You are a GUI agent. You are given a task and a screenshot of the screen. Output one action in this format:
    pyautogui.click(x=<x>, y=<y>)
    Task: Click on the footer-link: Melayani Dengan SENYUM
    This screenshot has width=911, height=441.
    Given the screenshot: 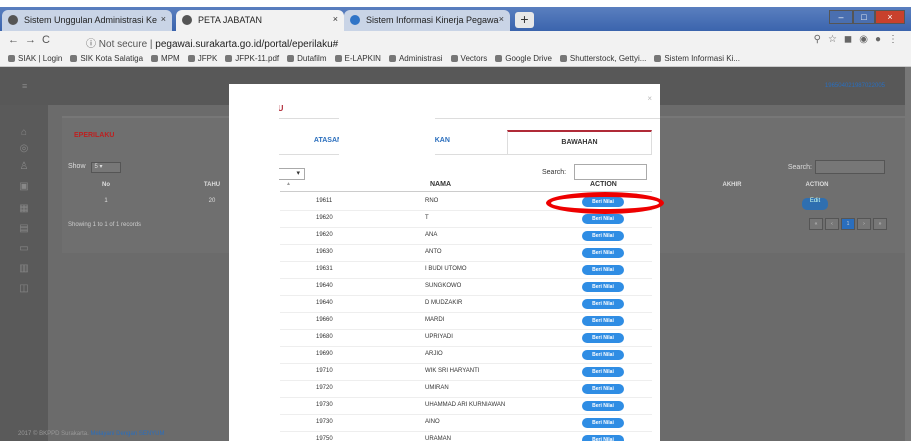 What is the action you would take?
    pyautogui.click(x=127, y=434)
    